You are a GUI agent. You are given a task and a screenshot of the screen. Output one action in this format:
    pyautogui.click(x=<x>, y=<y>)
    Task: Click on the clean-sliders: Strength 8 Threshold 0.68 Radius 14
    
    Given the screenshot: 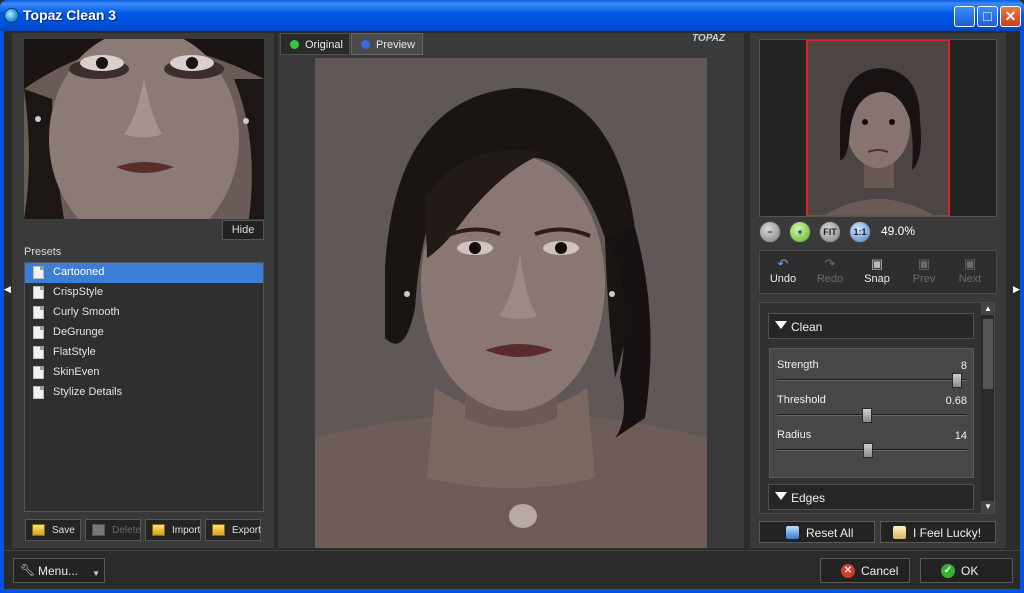 What is the action you would take?
    pyautogui.click(x=871, y=413)
    